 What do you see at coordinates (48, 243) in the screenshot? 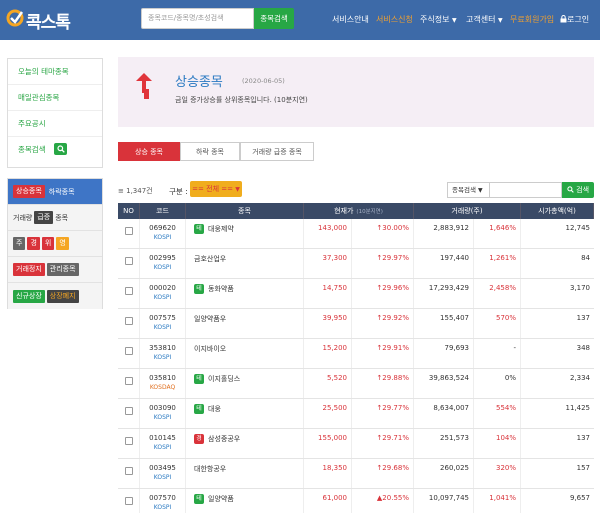
I see `filter-danger-tag: 위` at bounding box center [48, 243].